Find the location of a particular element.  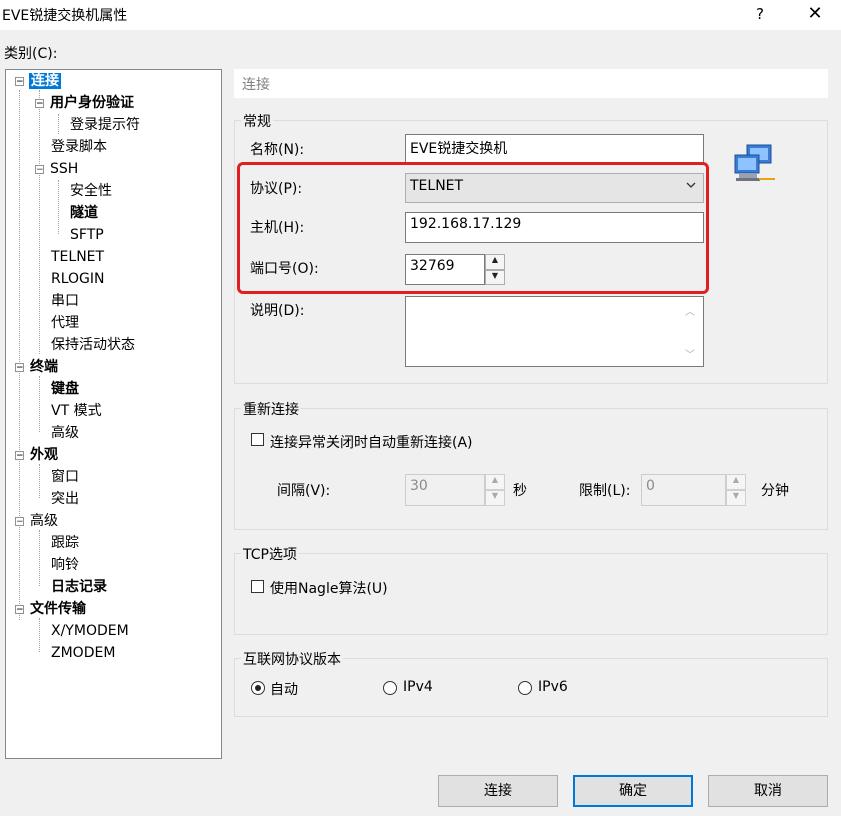

description-textarea is located at coordinates (554, 331).